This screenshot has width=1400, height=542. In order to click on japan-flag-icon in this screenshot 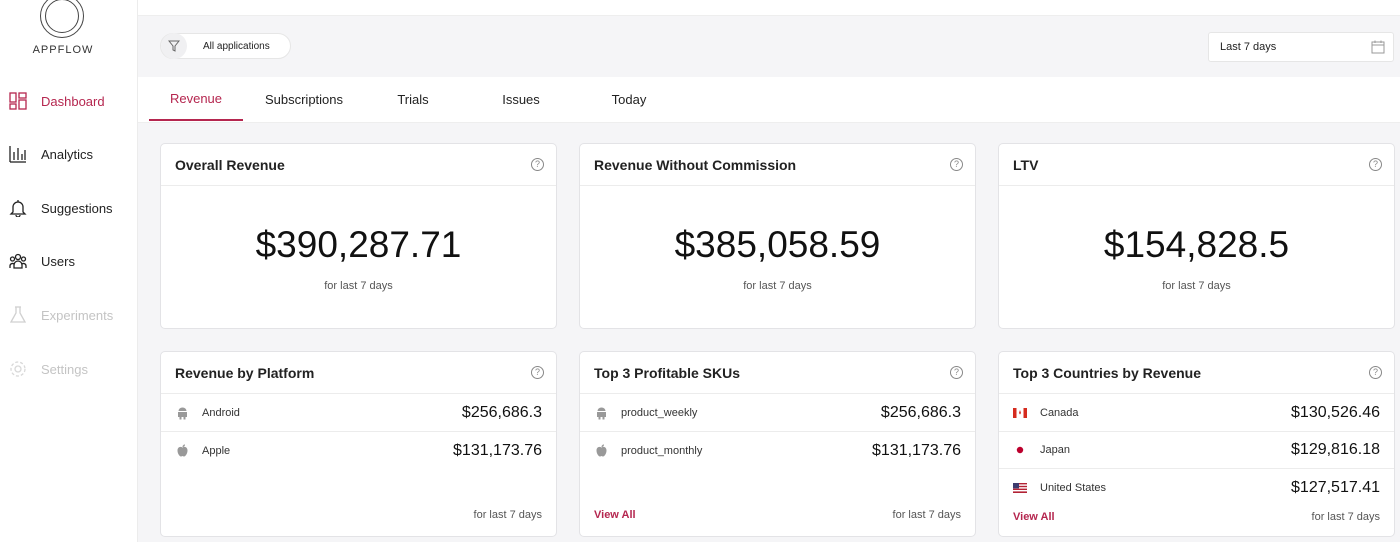, I will do `click(1020, 450)`.